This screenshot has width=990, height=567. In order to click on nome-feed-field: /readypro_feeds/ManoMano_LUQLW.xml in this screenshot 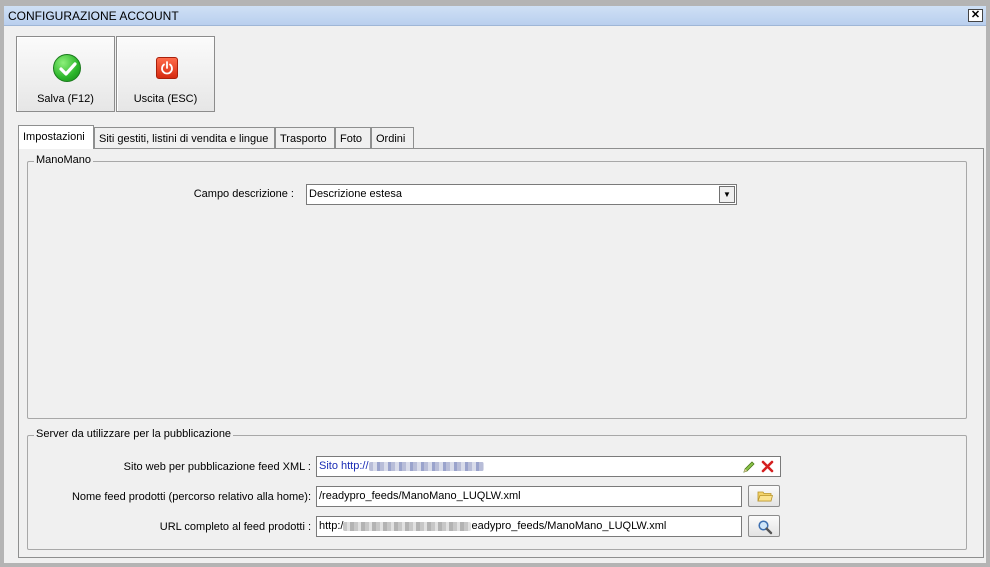, I will do `click(529, 496)`.